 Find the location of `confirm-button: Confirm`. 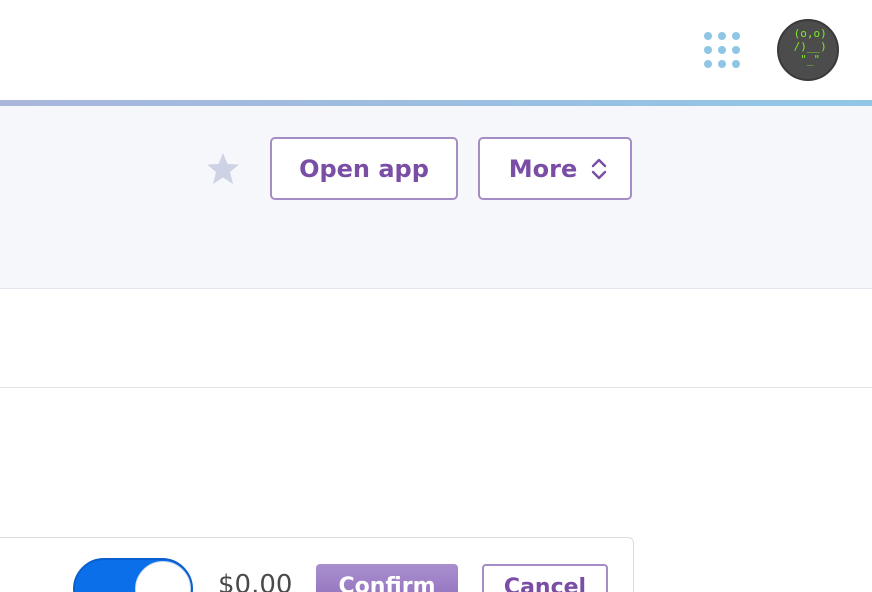

confirm-button: Confirm is located at coordinates (387, 578).